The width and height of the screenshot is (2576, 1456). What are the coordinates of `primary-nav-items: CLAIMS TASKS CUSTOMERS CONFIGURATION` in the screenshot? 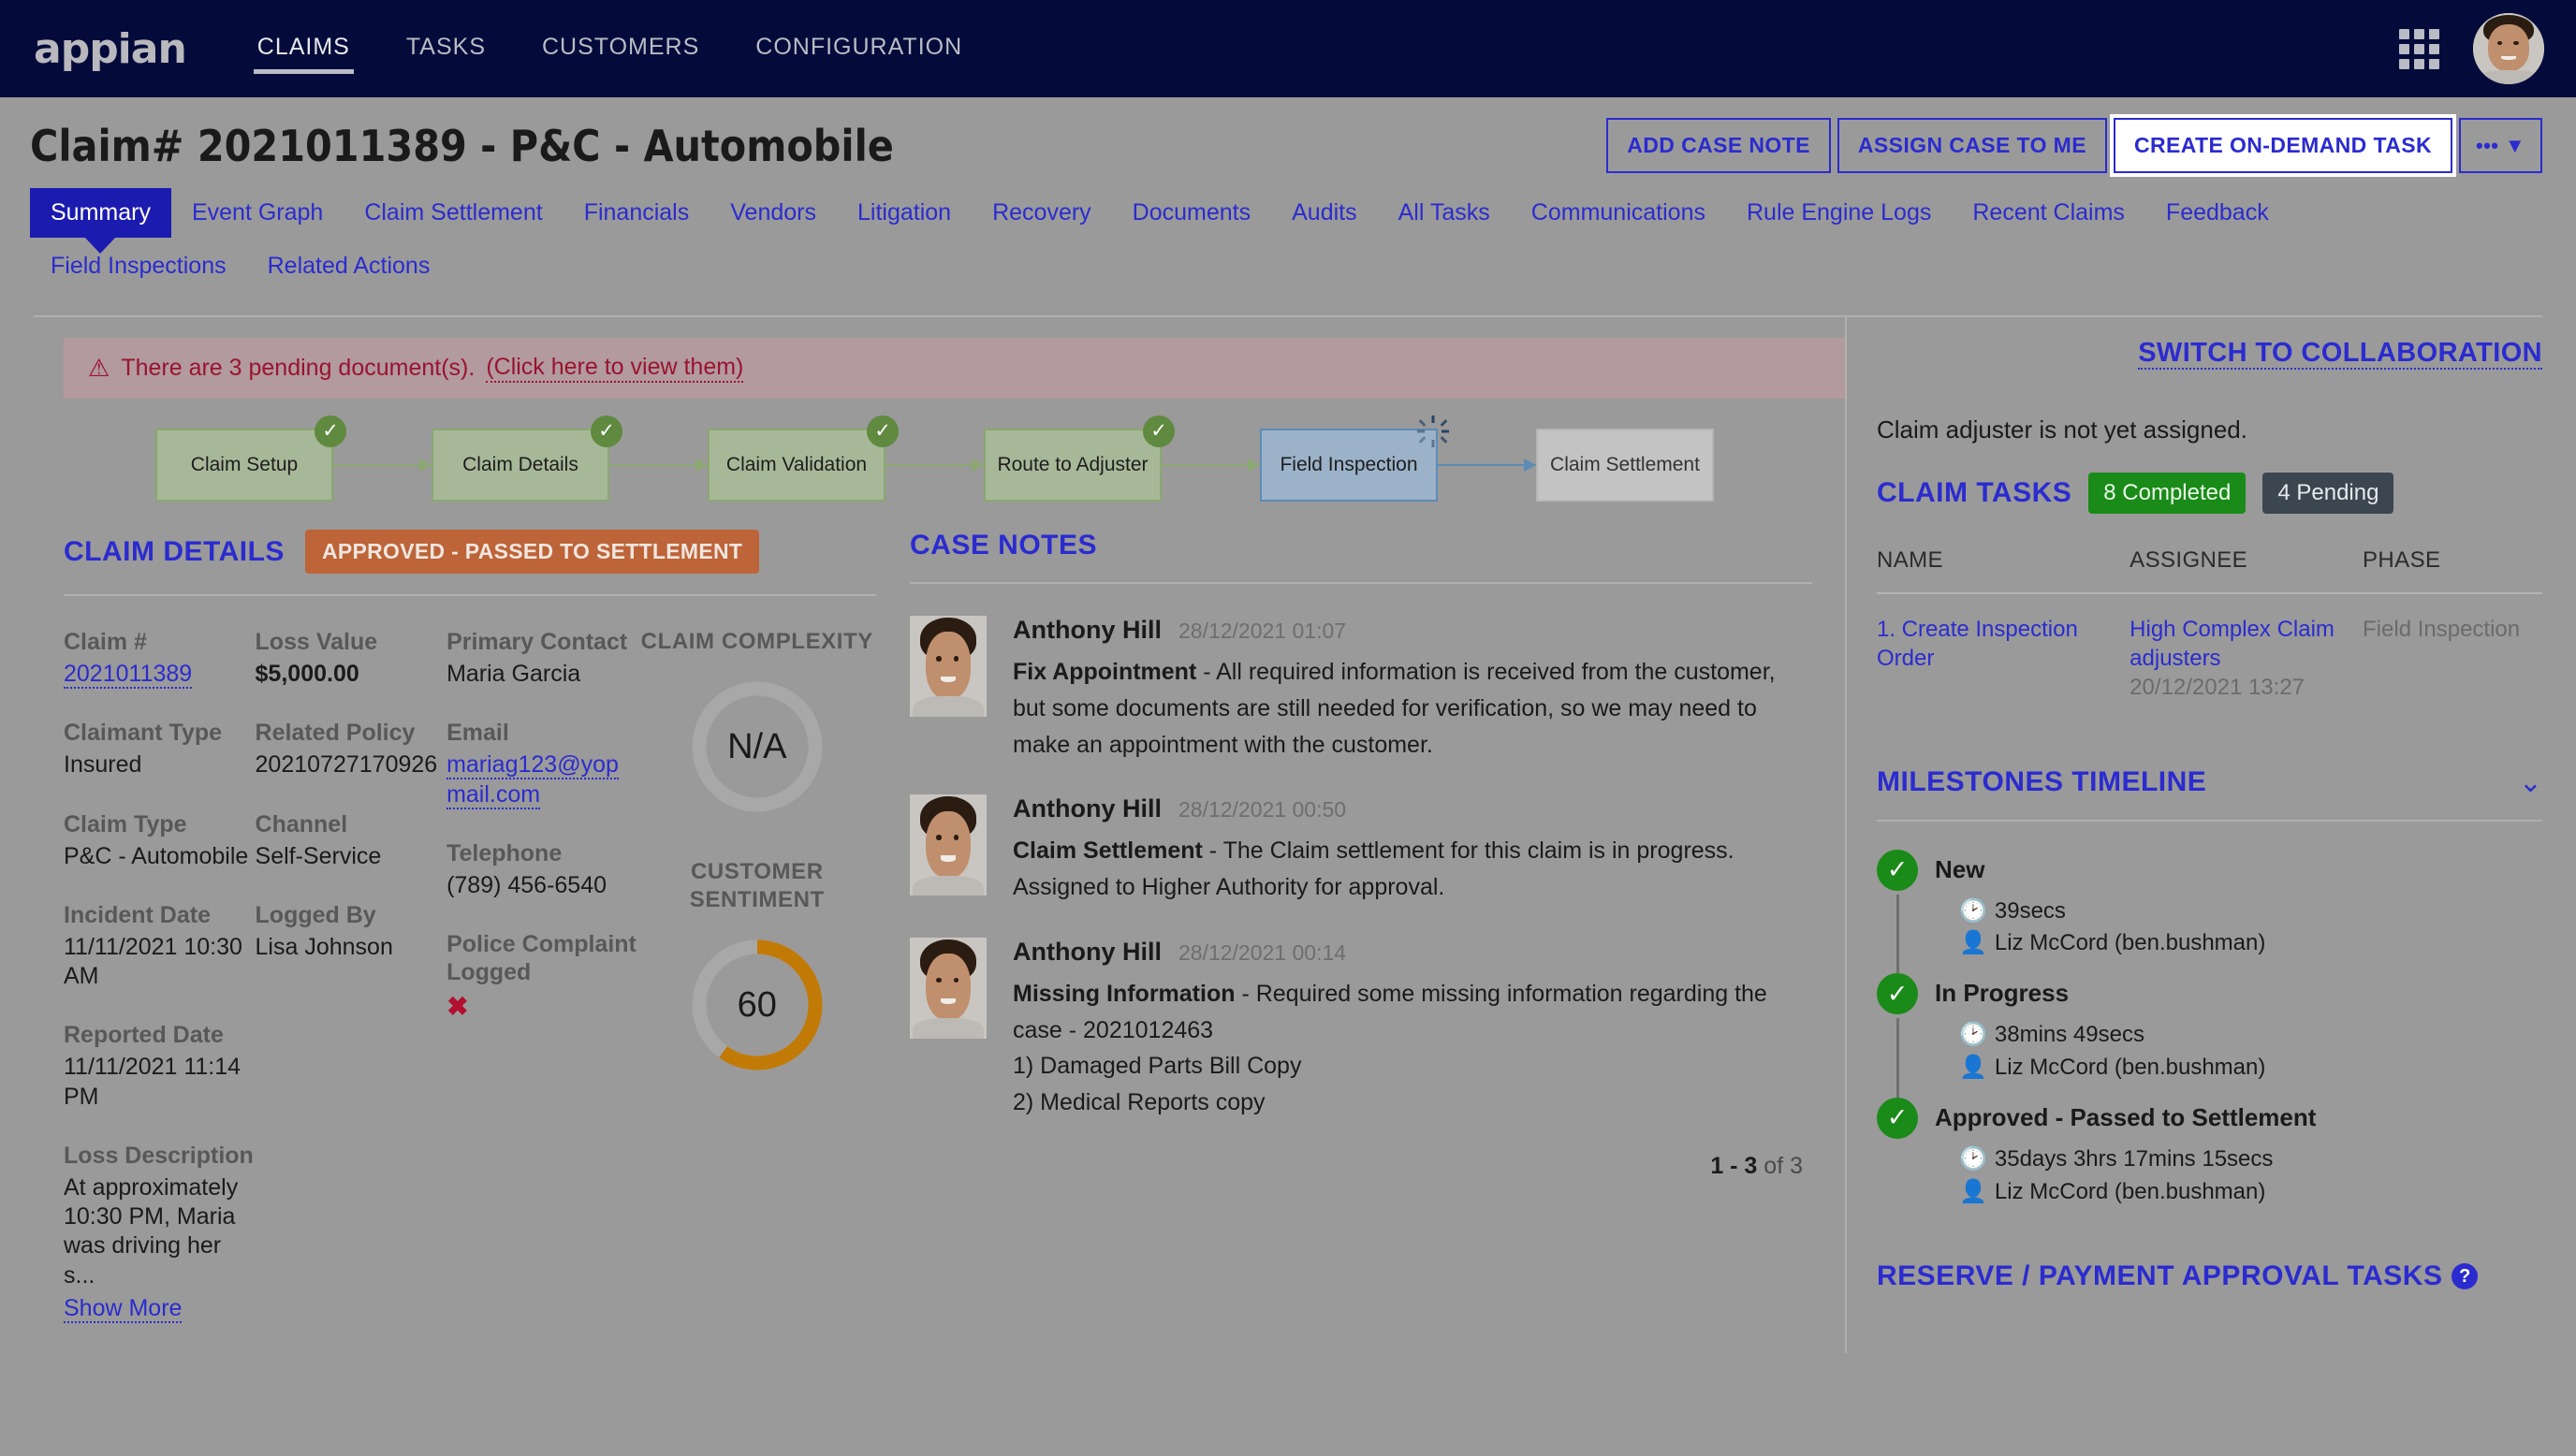 It's located at (610, 49).